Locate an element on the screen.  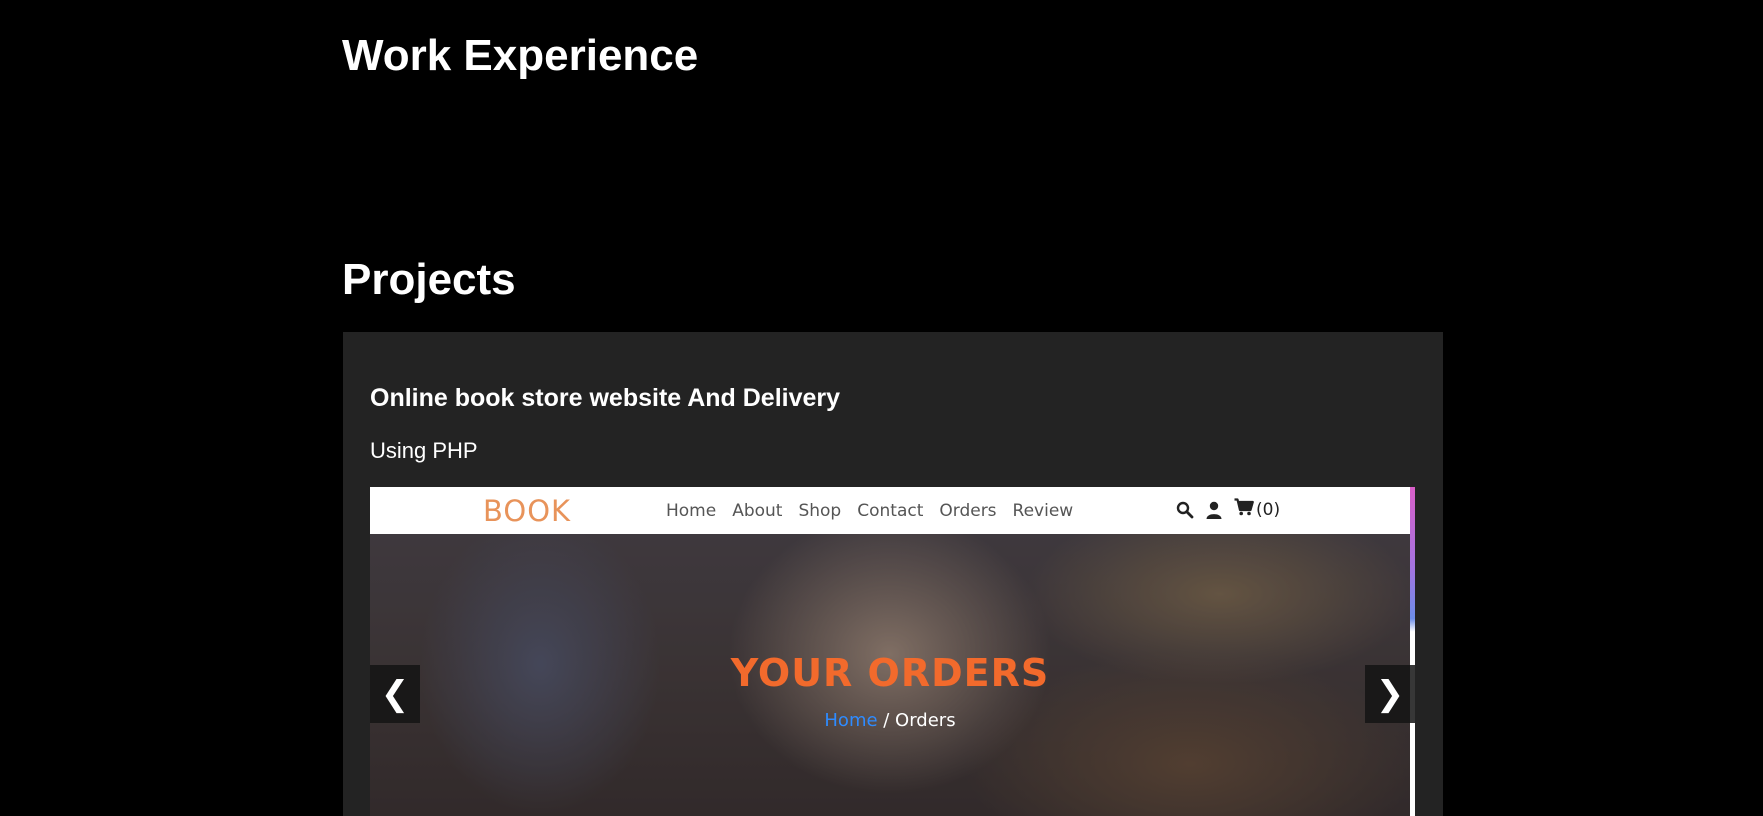
preview-nav-orders: Orders is located at coordinates (967, 511).